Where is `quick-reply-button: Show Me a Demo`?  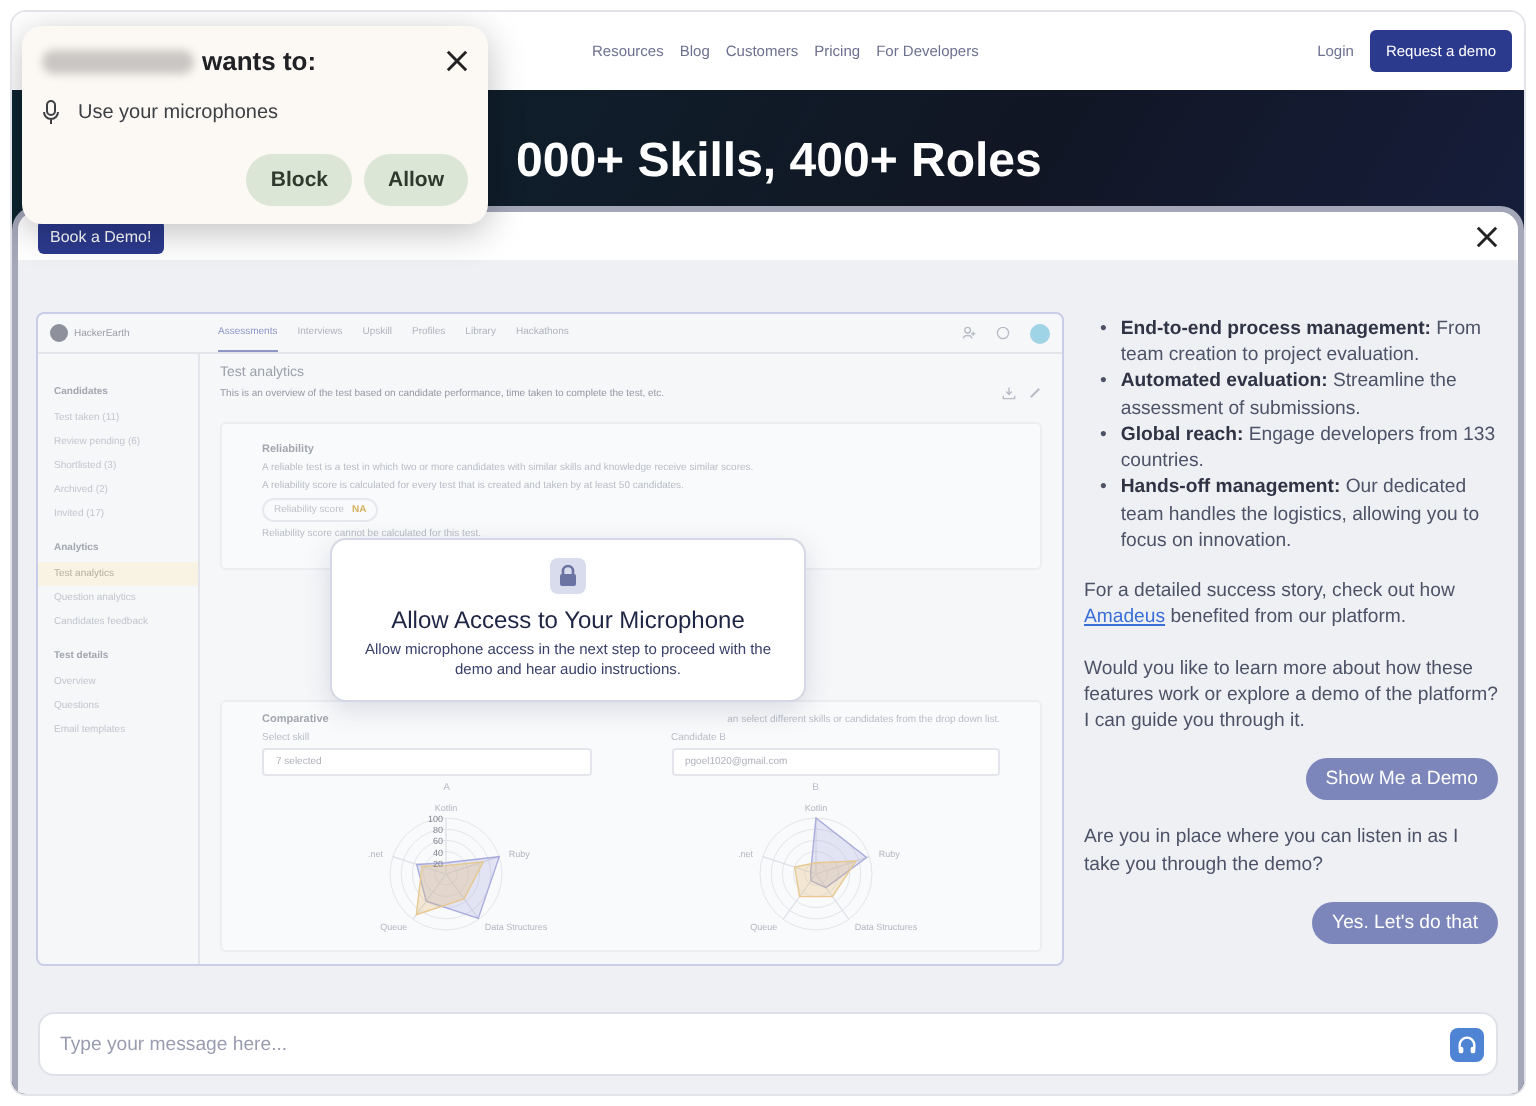
quick-reply-button: Show Me a Demo is located at coordinates (1401, 779).